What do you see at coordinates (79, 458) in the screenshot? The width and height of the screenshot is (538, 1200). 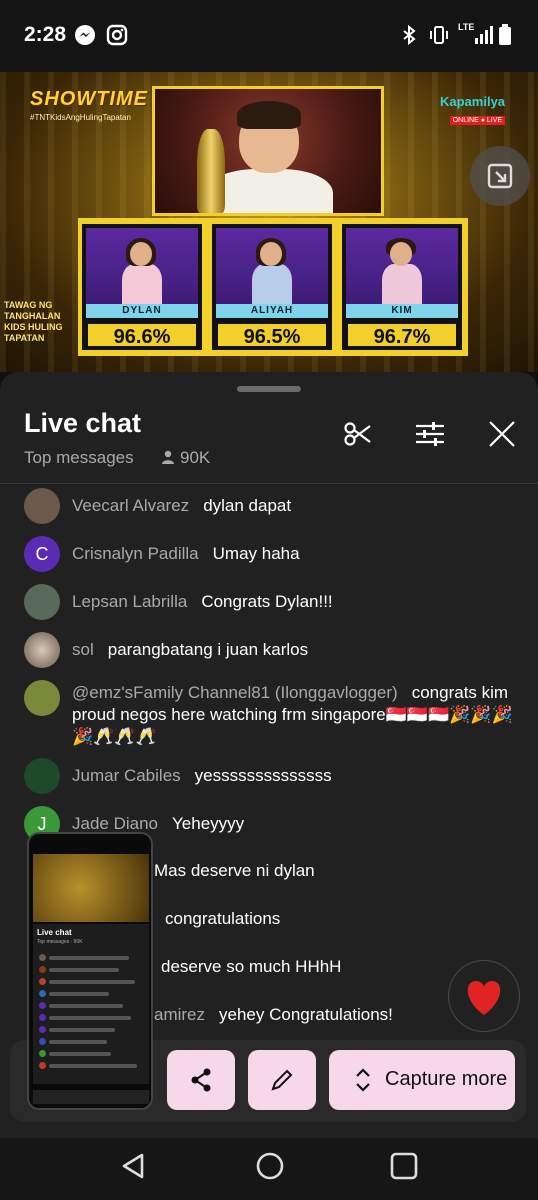 I see `chat-mode-selector: Top messages` at bounding box center [79, 458].